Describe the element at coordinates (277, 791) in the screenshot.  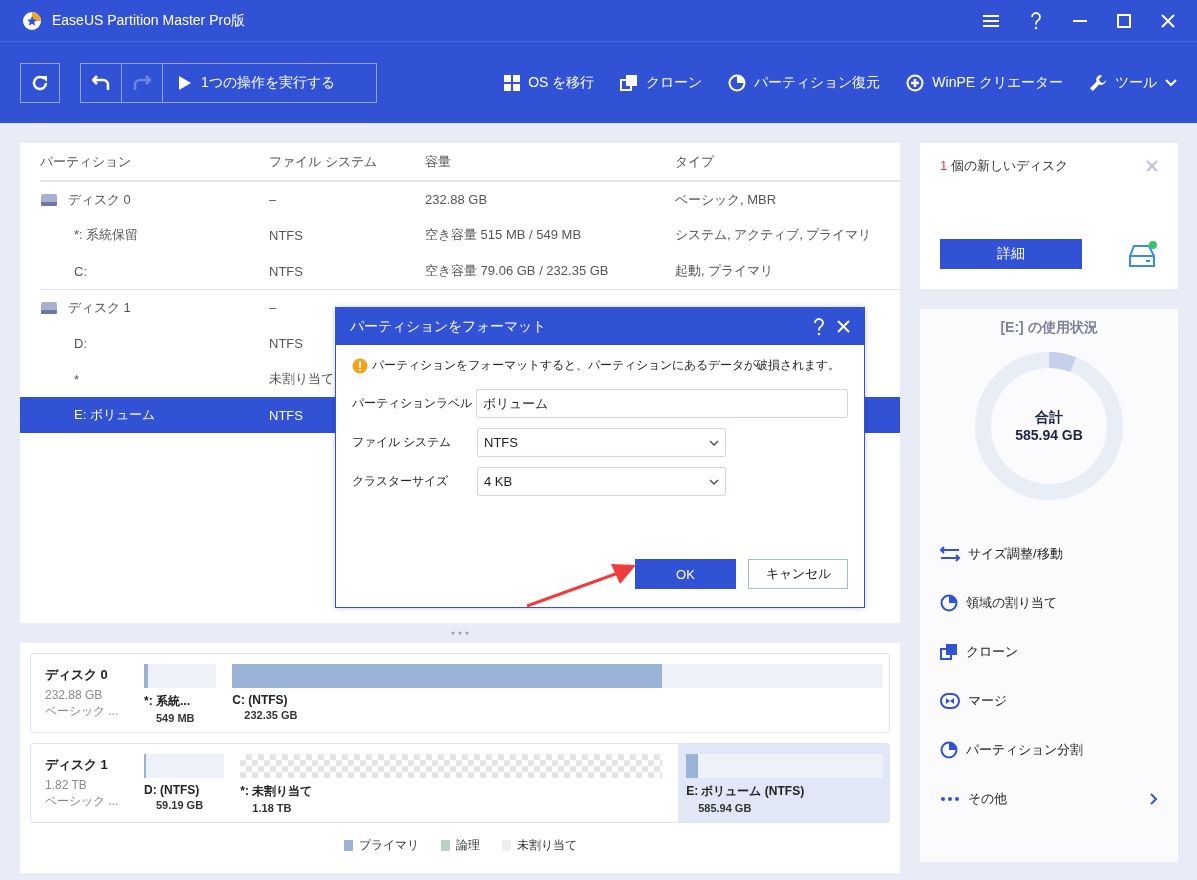
I see `partition-label: *: 未割り当て` at that location.